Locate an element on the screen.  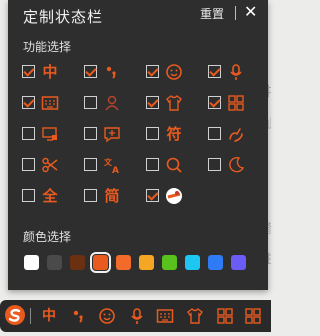
function-item-quick-phrase is located at coordinates (114, 135).